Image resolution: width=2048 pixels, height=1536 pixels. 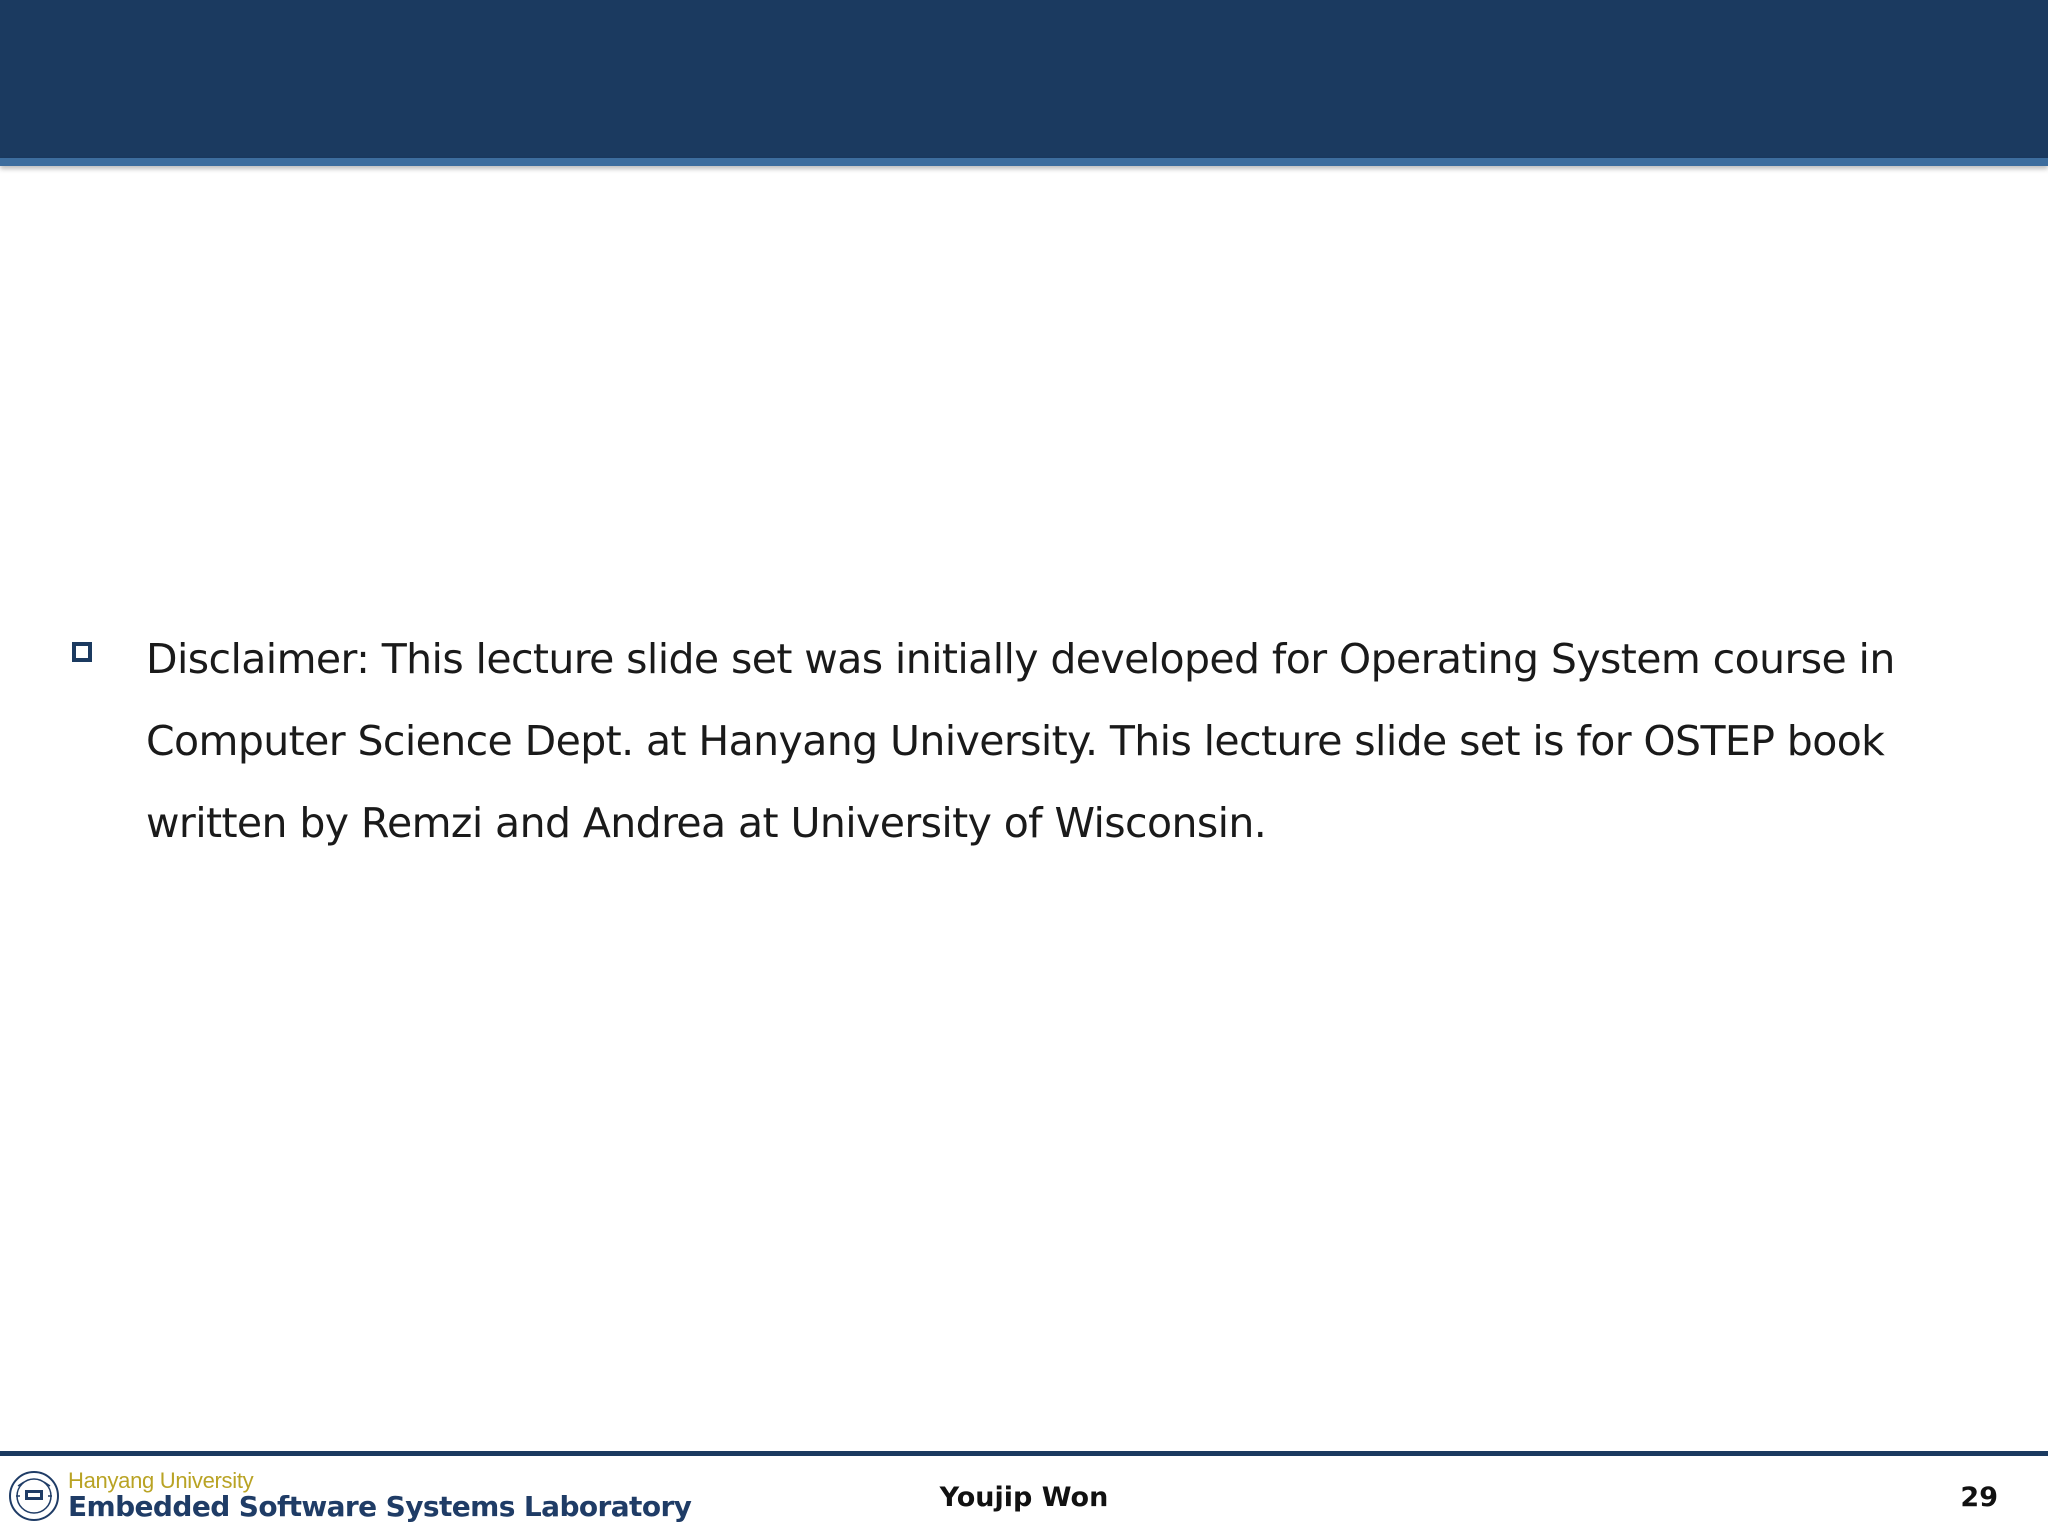 I want to click on page-number: 29, so click(x=1979, y=1497).